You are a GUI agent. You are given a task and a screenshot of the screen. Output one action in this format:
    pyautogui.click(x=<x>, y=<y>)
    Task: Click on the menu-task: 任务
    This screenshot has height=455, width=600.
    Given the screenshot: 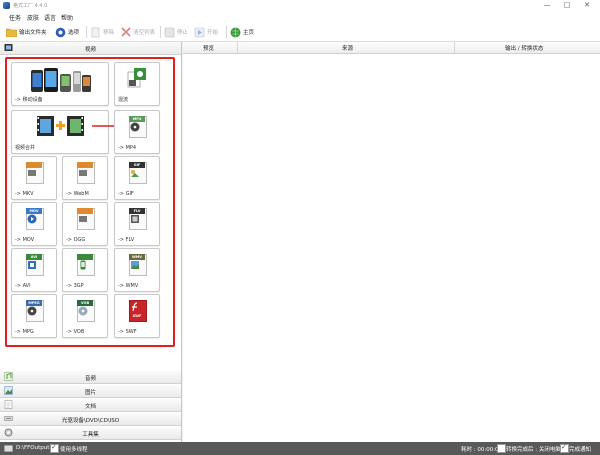 What is the action you would take?
    pyautogui.click(x=15, y=17)
    